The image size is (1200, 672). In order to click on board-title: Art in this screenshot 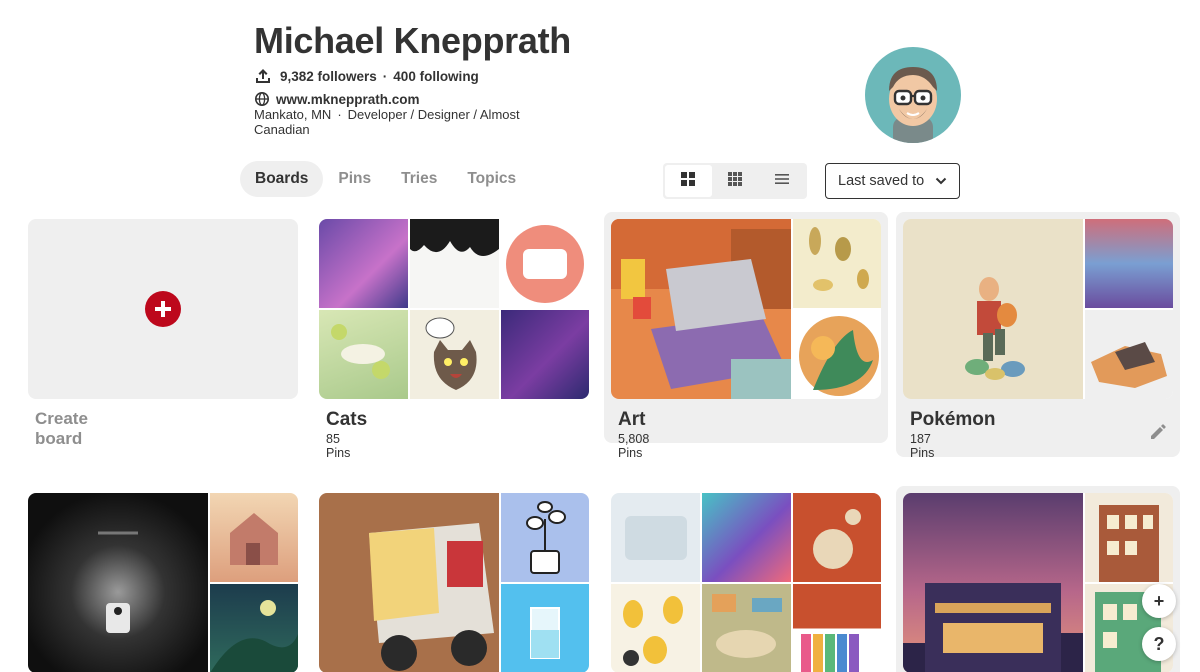, I will do `click(631, 420)`.